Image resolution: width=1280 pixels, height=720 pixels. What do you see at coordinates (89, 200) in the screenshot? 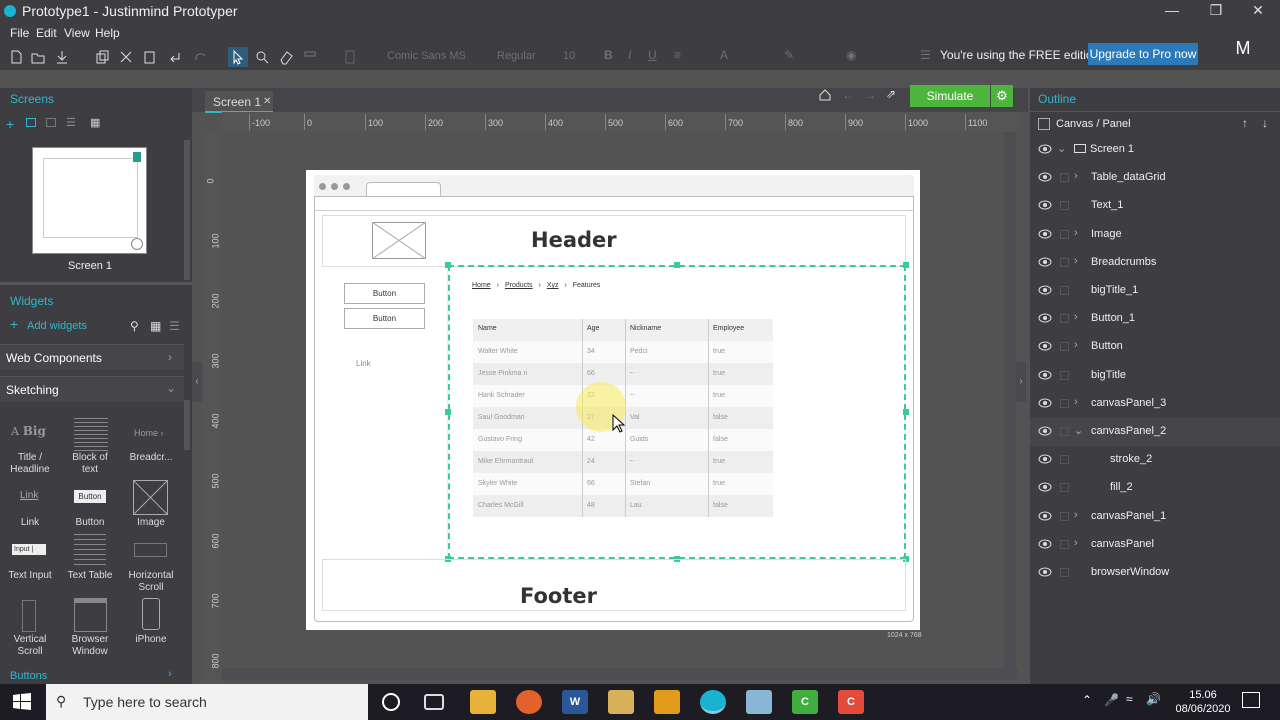
I see `screen-thumbnail` at bounding box center [89, 200].